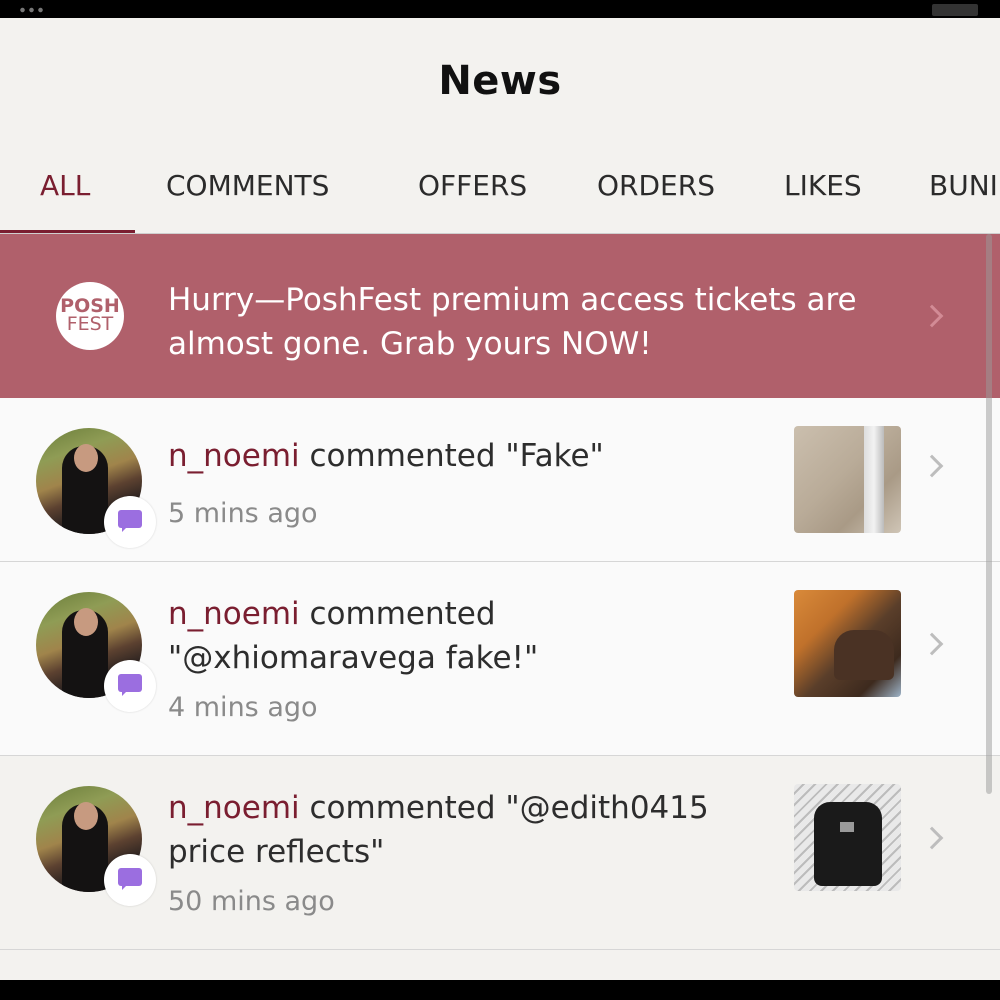 The height and width of the screenshot is (1000, 1000). I want to click on bottom-bar, so click(500, 990).